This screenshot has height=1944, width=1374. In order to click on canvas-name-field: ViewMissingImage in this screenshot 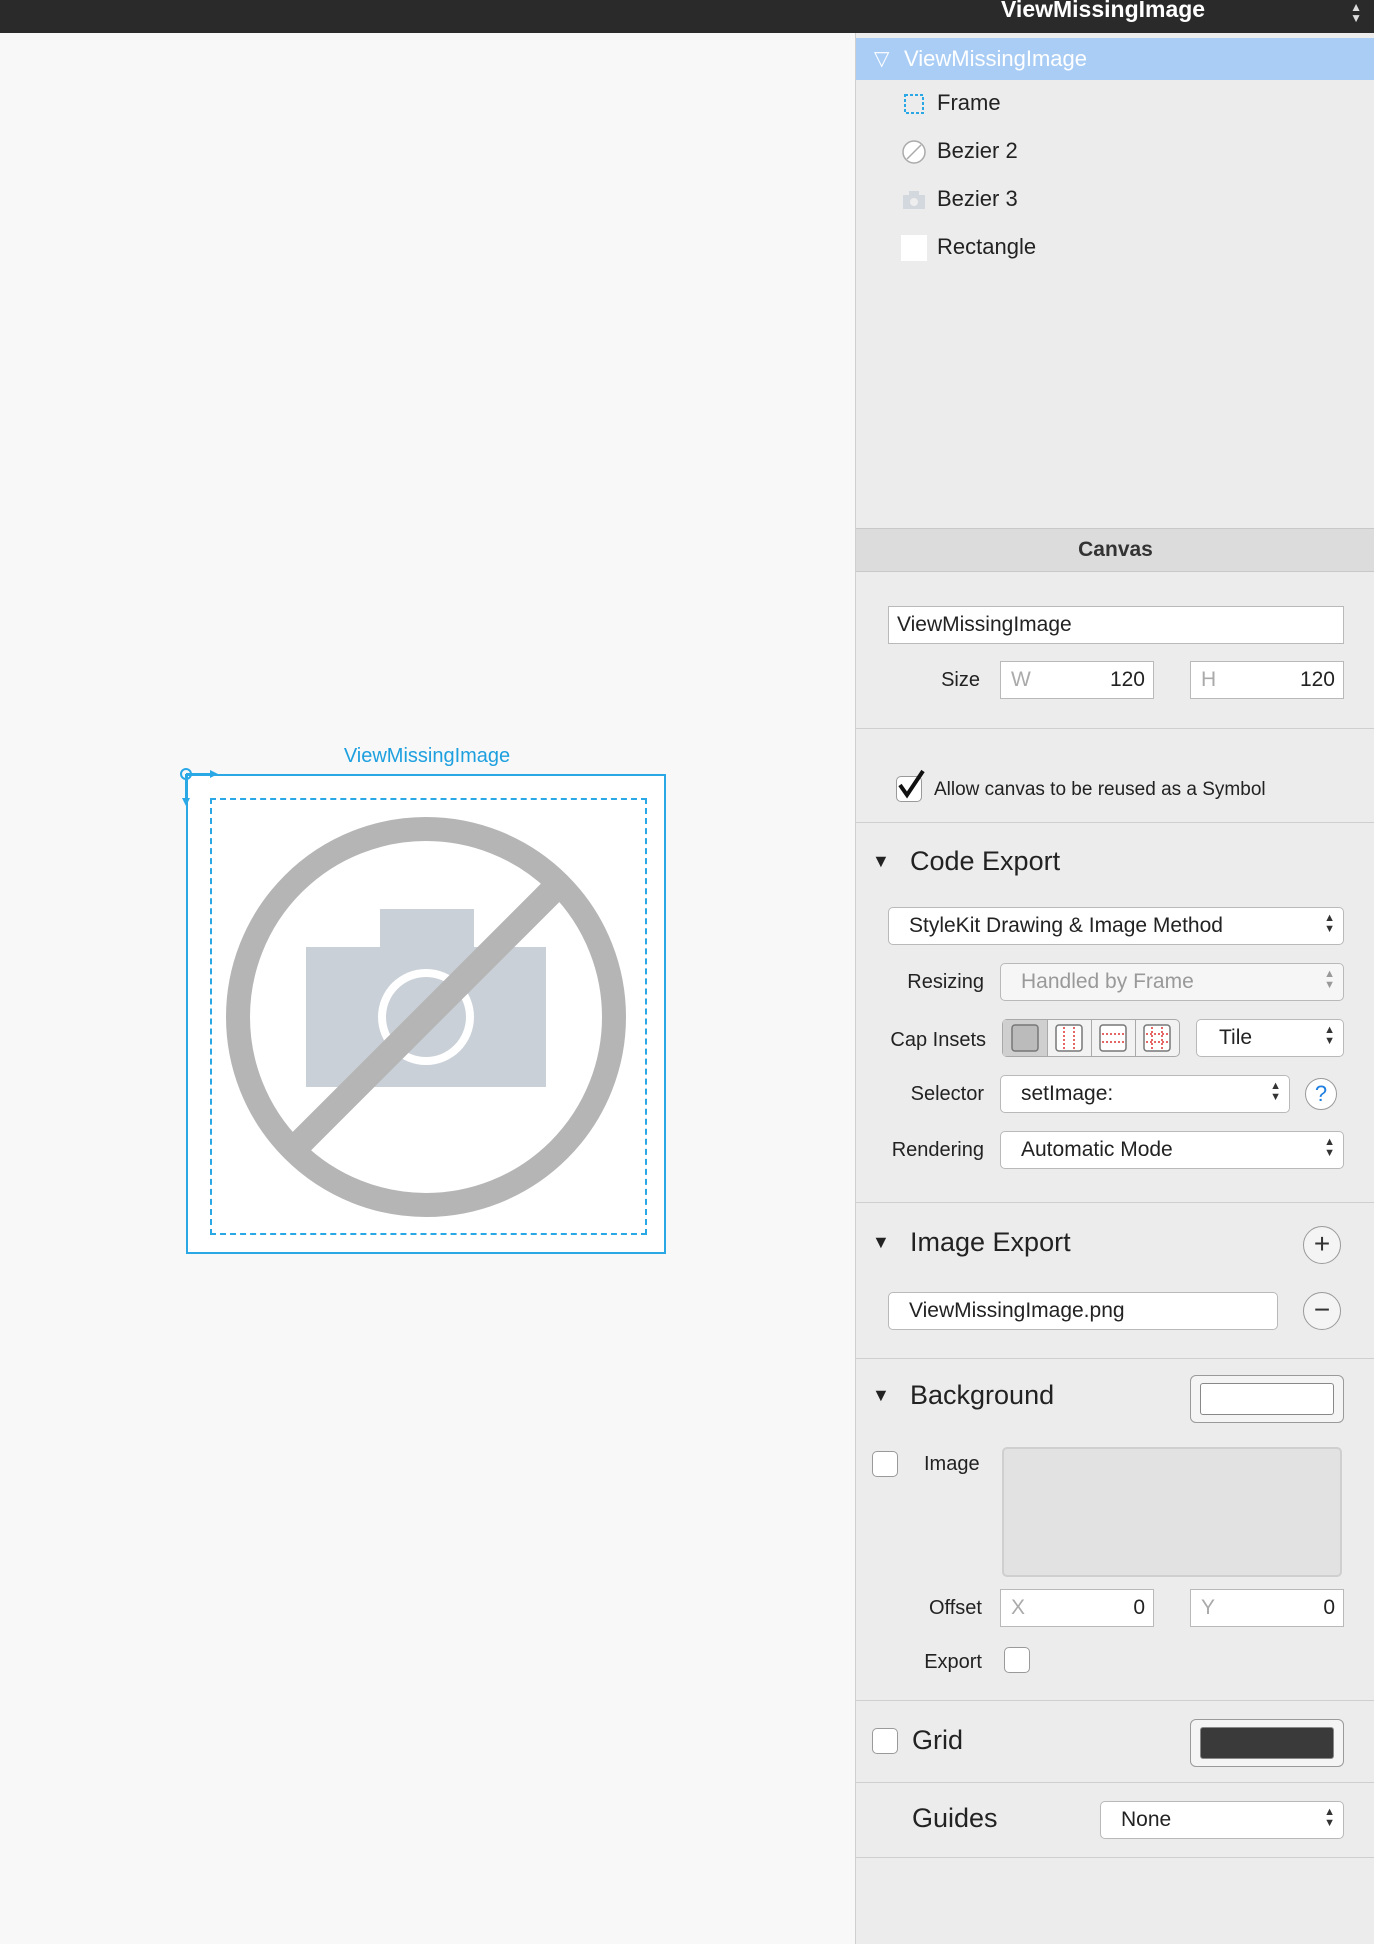, I will do `click(1116, 625)`.